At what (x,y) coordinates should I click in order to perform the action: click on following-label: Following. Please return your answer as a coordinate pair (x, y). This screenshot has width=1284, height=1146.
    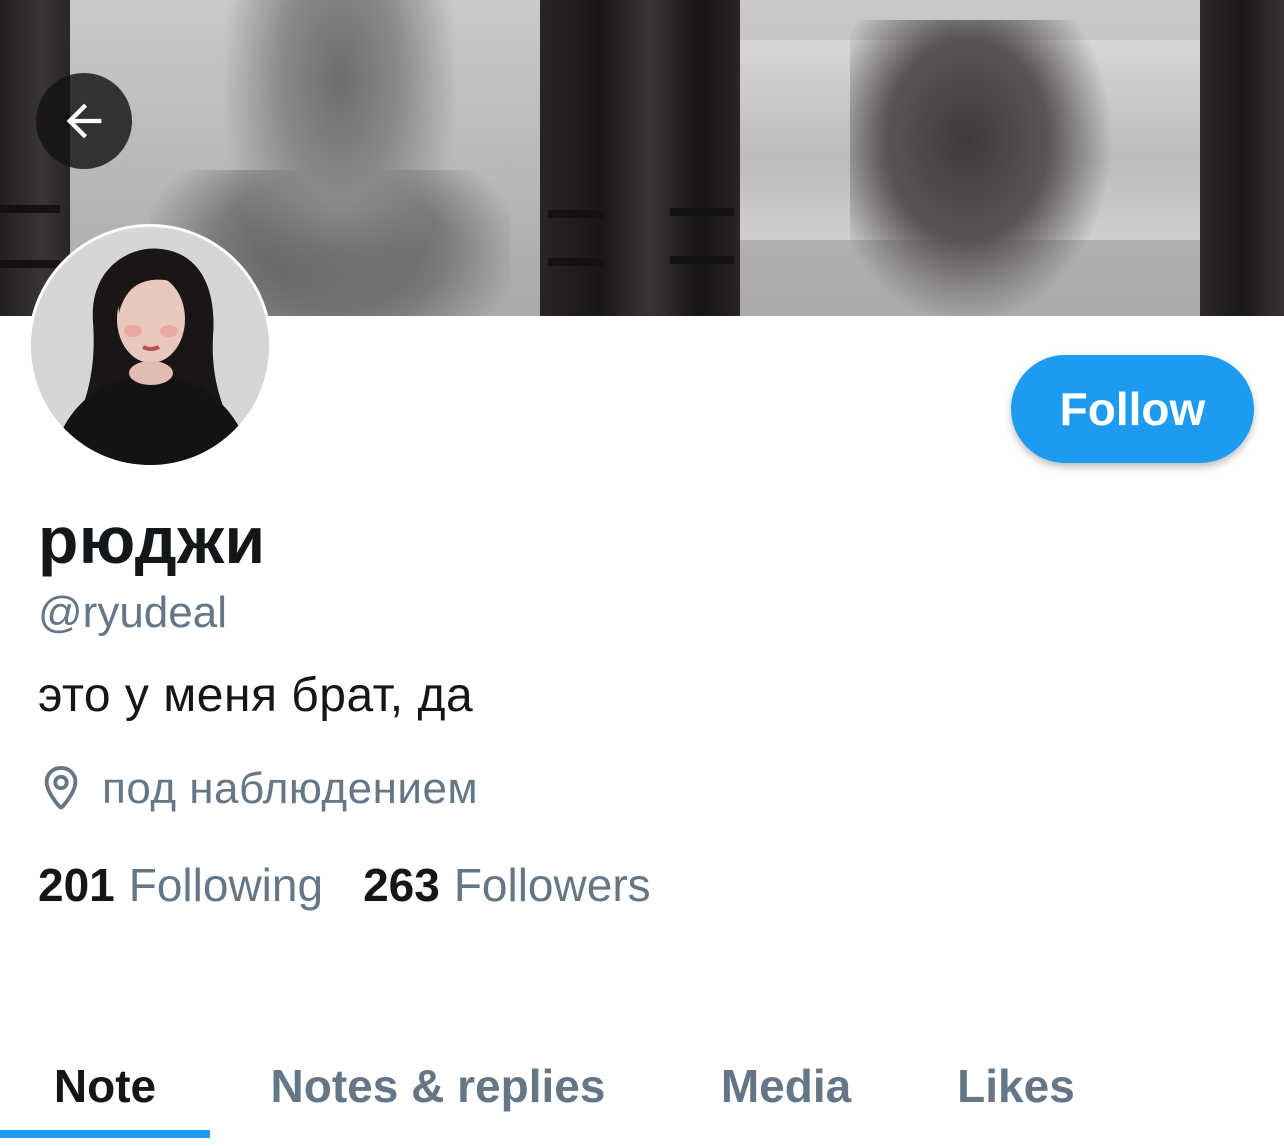
    Looking at the image, I should click on (226, 885).